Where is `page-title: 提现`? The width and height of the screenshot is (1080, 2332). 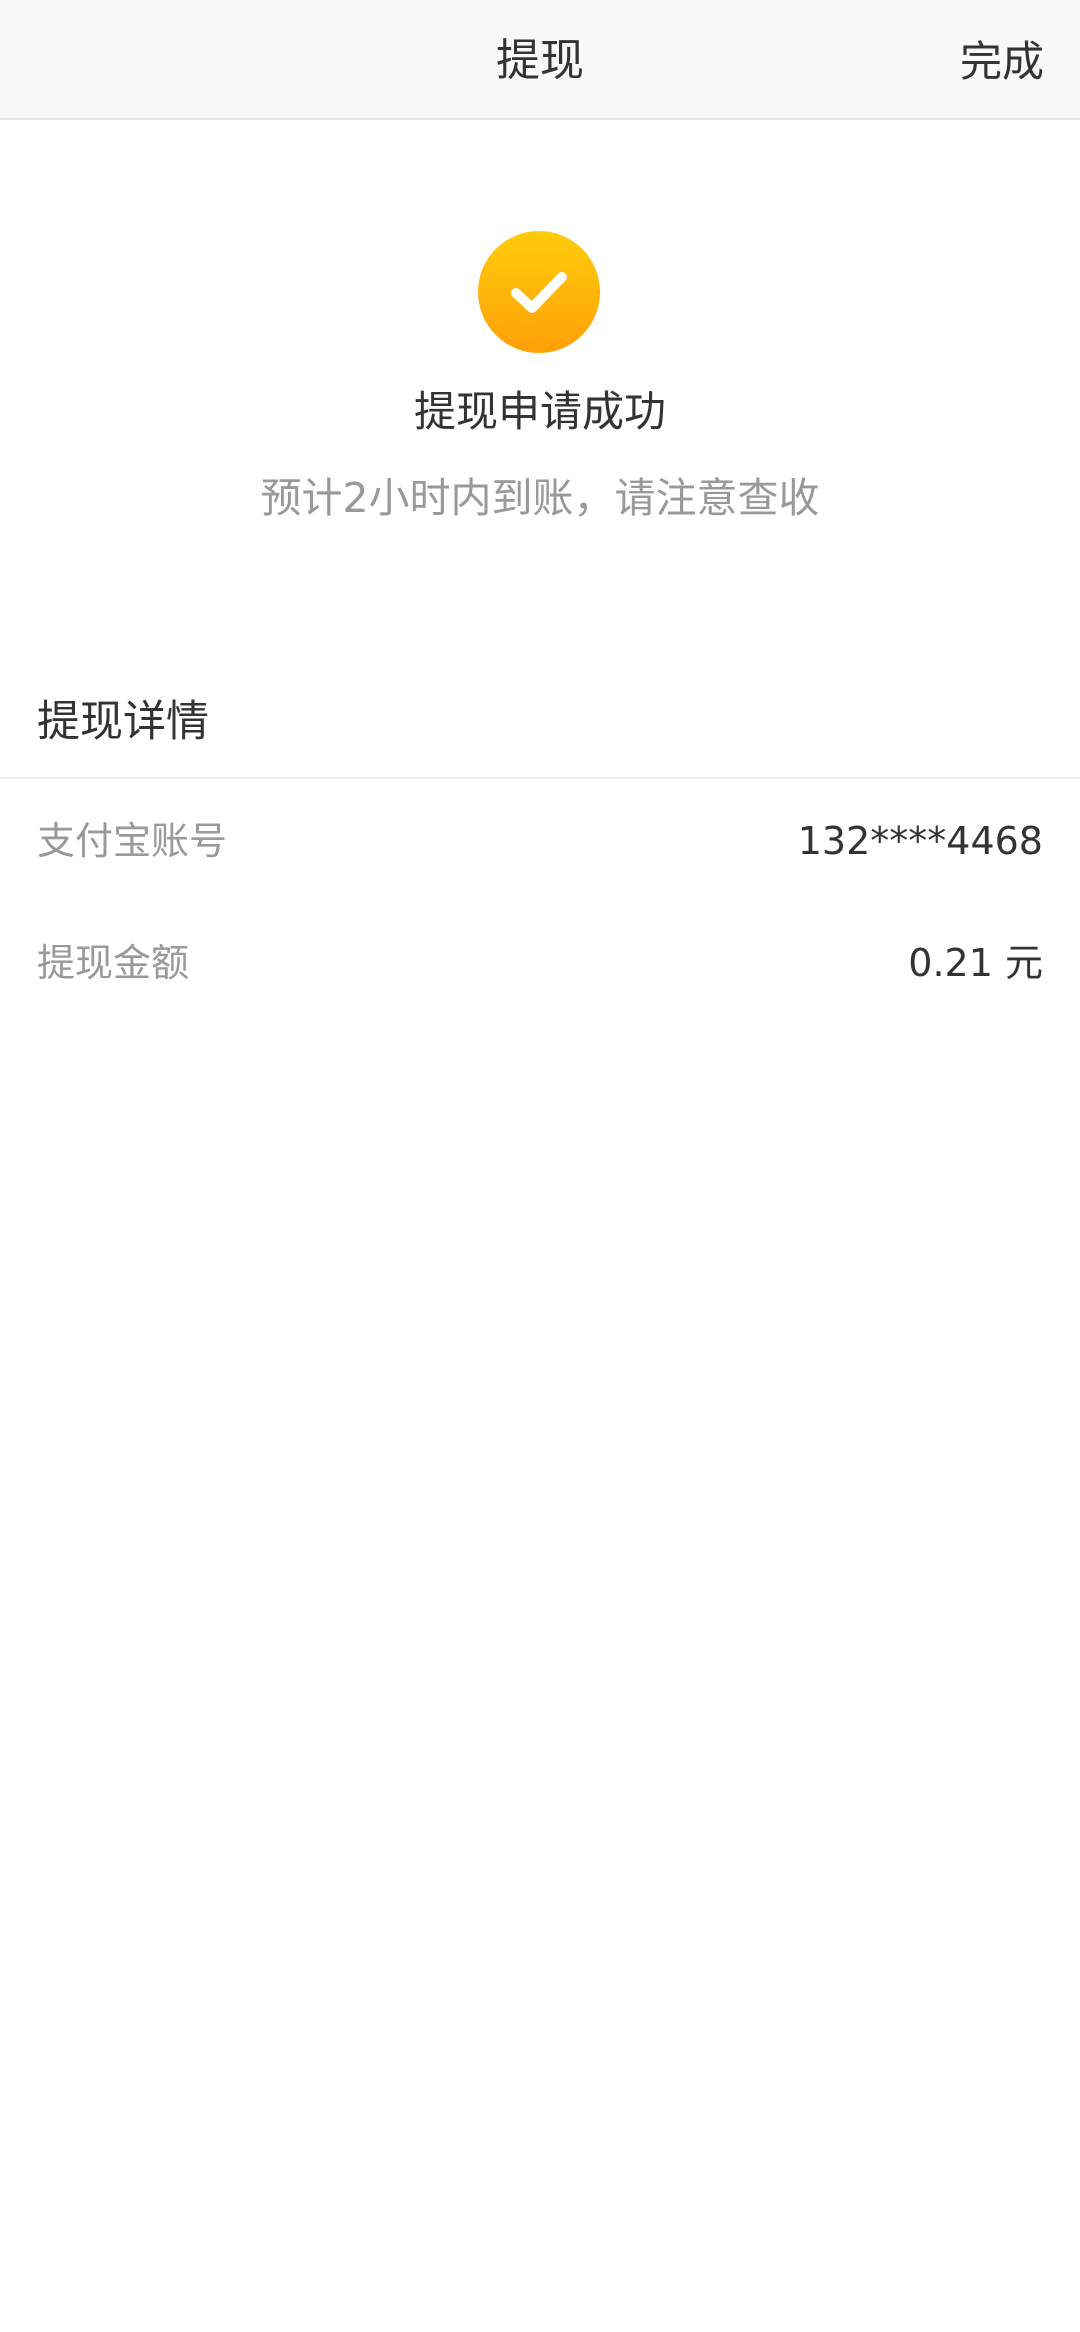
page-title: 提现 is located at coordinates (540, 60).